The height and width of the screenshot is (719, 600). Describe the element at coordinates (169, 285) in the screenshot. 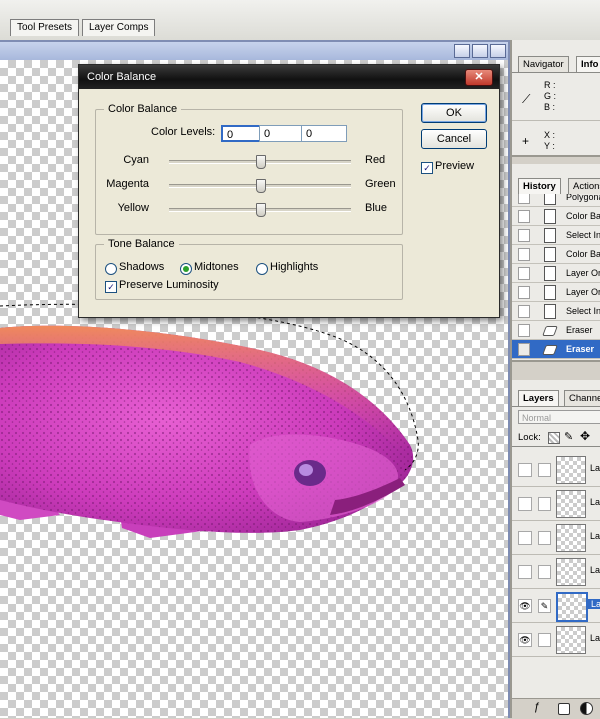

I see `preserve-luminosity-label: Preserve Luminosity` at that location.